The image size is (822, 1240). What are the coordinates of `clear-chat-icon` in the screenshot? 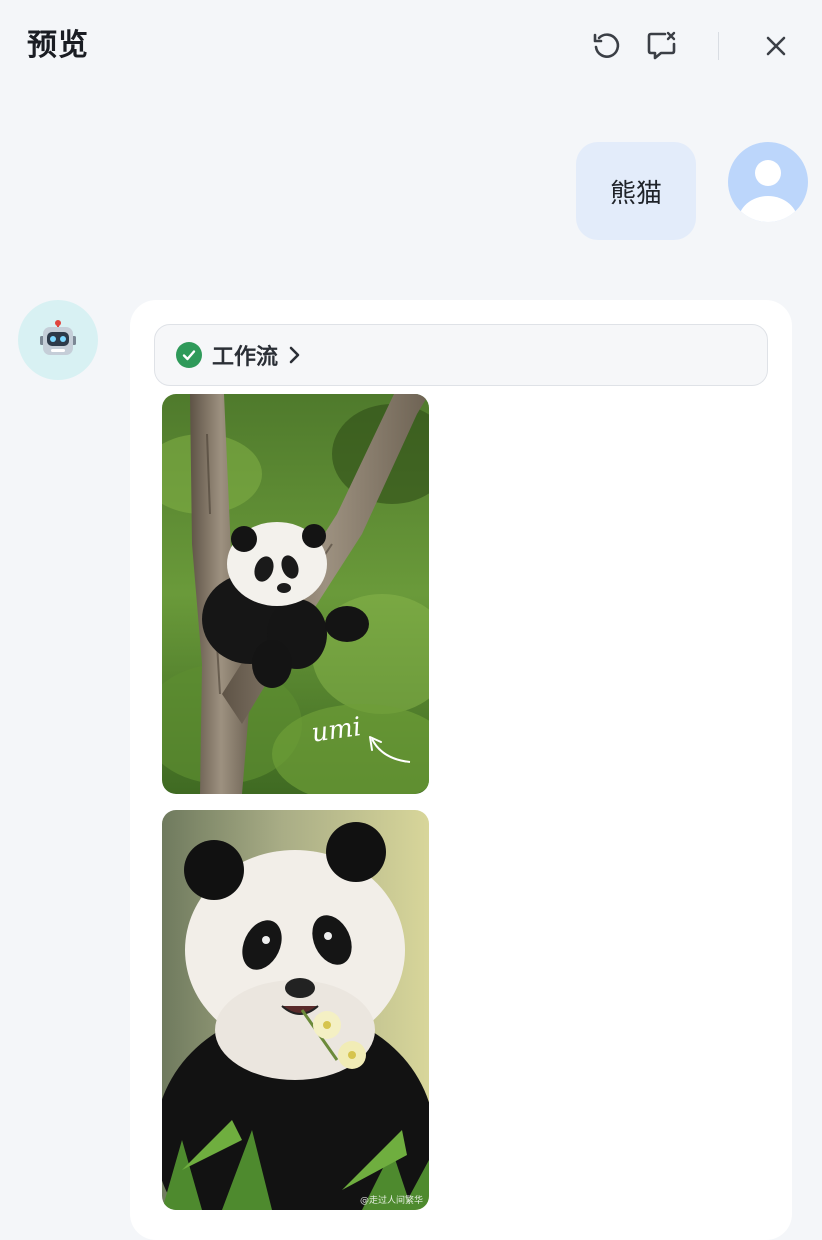 It's located at (661, 45).